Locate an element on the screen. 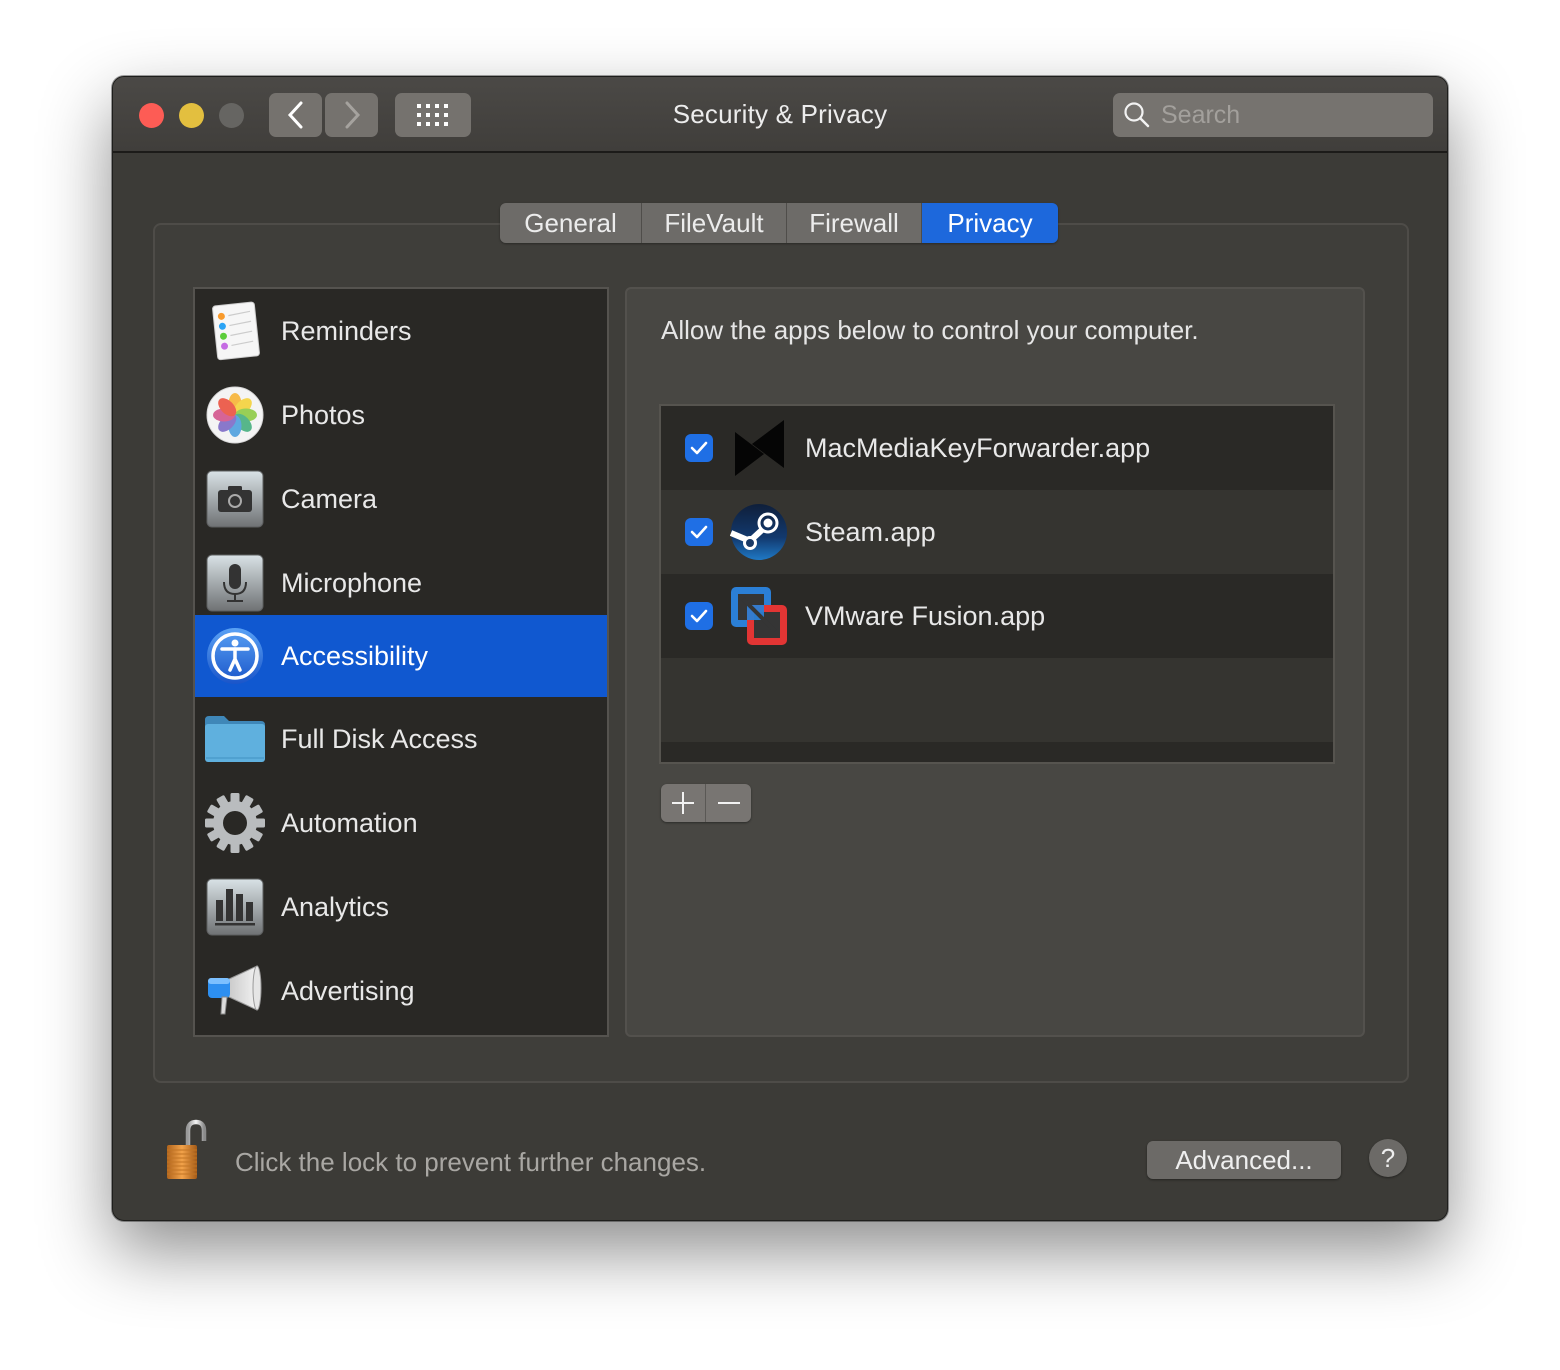 The image size is (1560, 1370). sidebar-item-automation: Automation is located at coordinates (401, 823).